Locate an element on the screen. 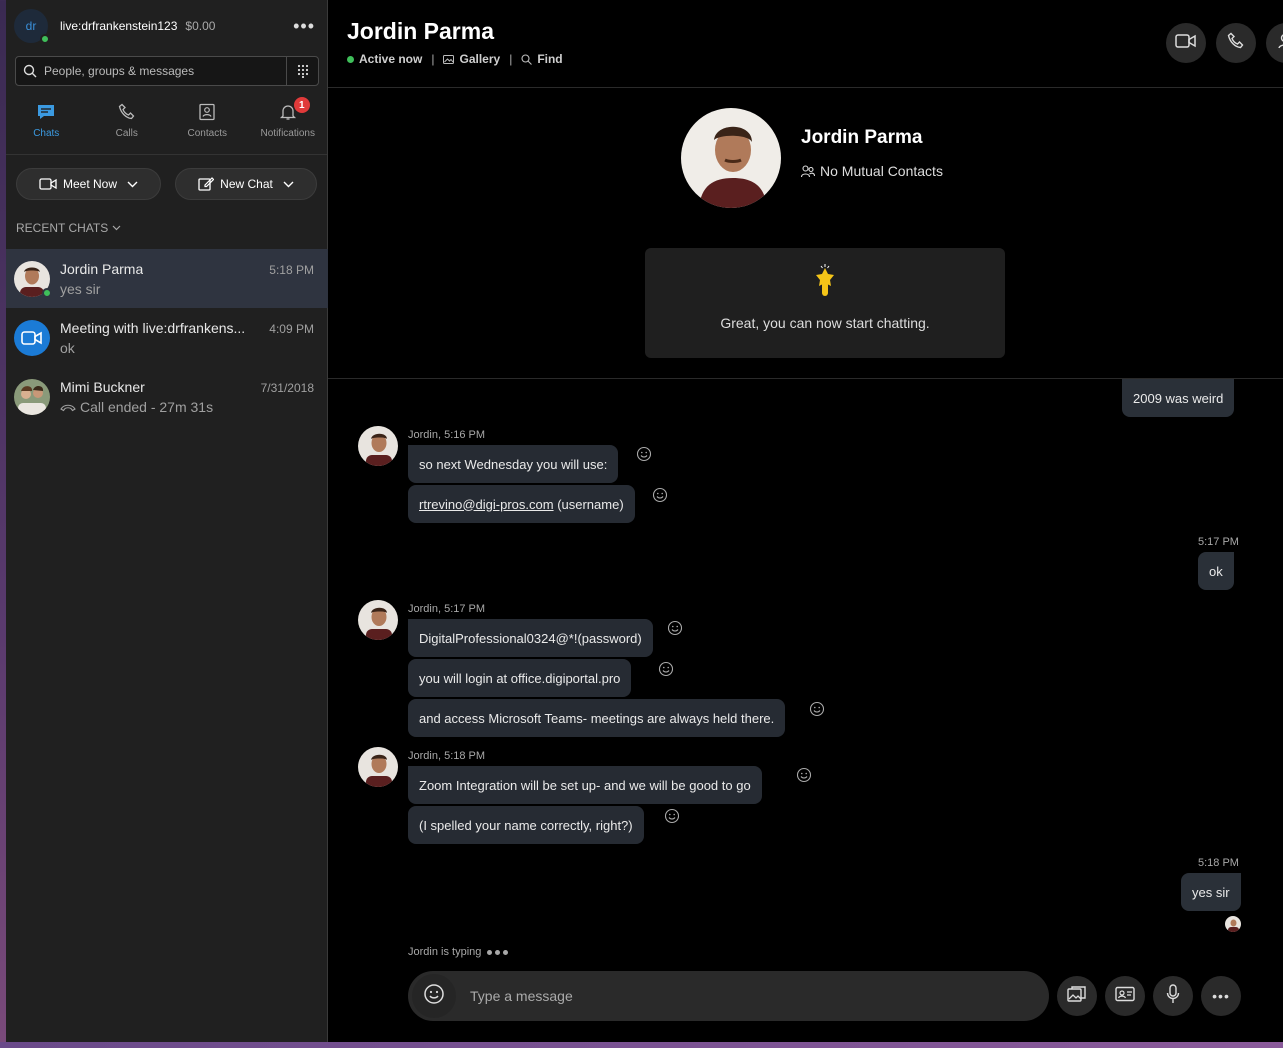 Image resolution: width=1283 pixels, height=1048 pixels. status-text: Active now is located at coordinates (391, 59).